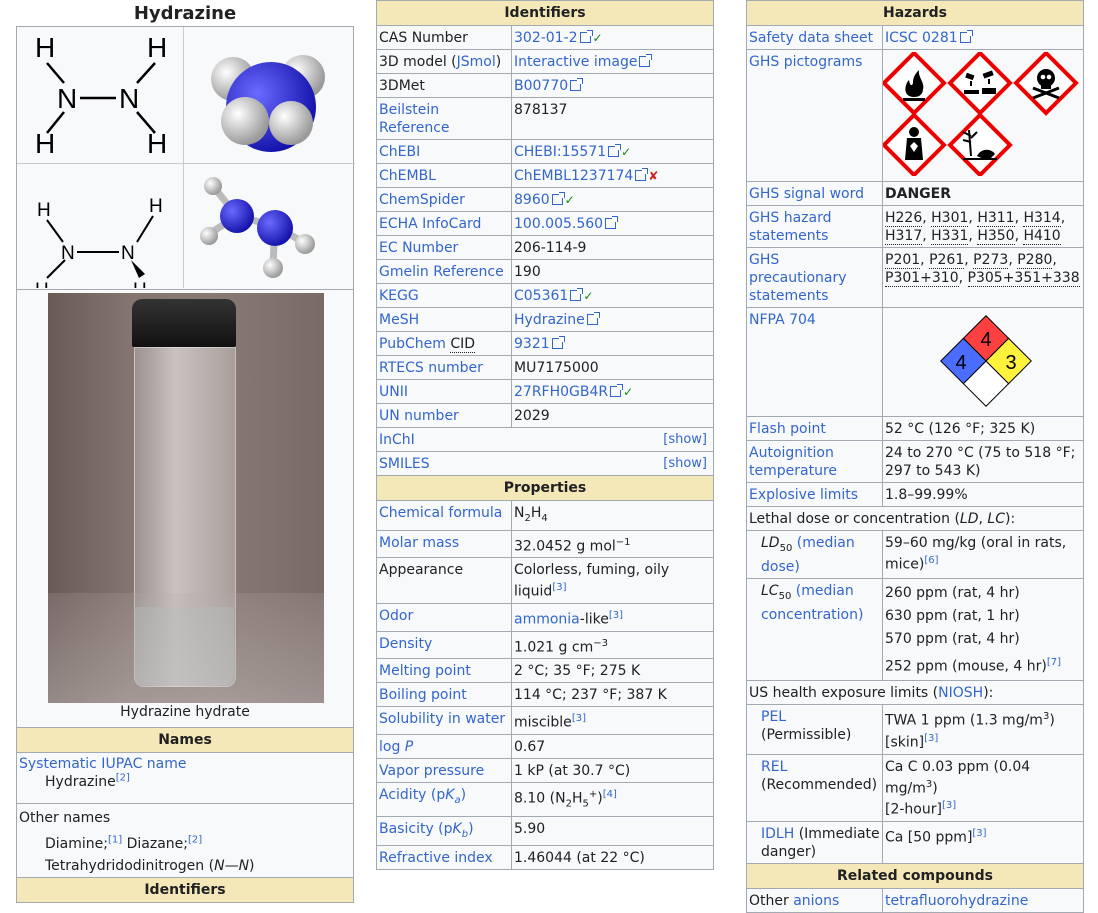 This screenshot has height=913, width=1098. Describe the element at coordinates (546, 38) in the screenshot. I see `cas-number-link: 302-01-2` at that location.